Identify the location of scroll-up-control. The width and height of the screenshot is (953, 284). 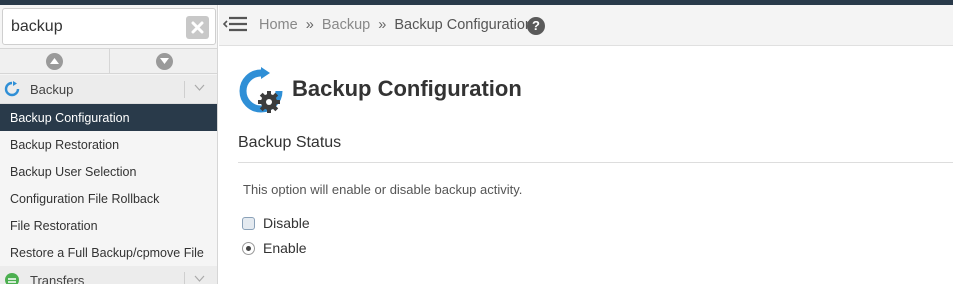
(54, 61).